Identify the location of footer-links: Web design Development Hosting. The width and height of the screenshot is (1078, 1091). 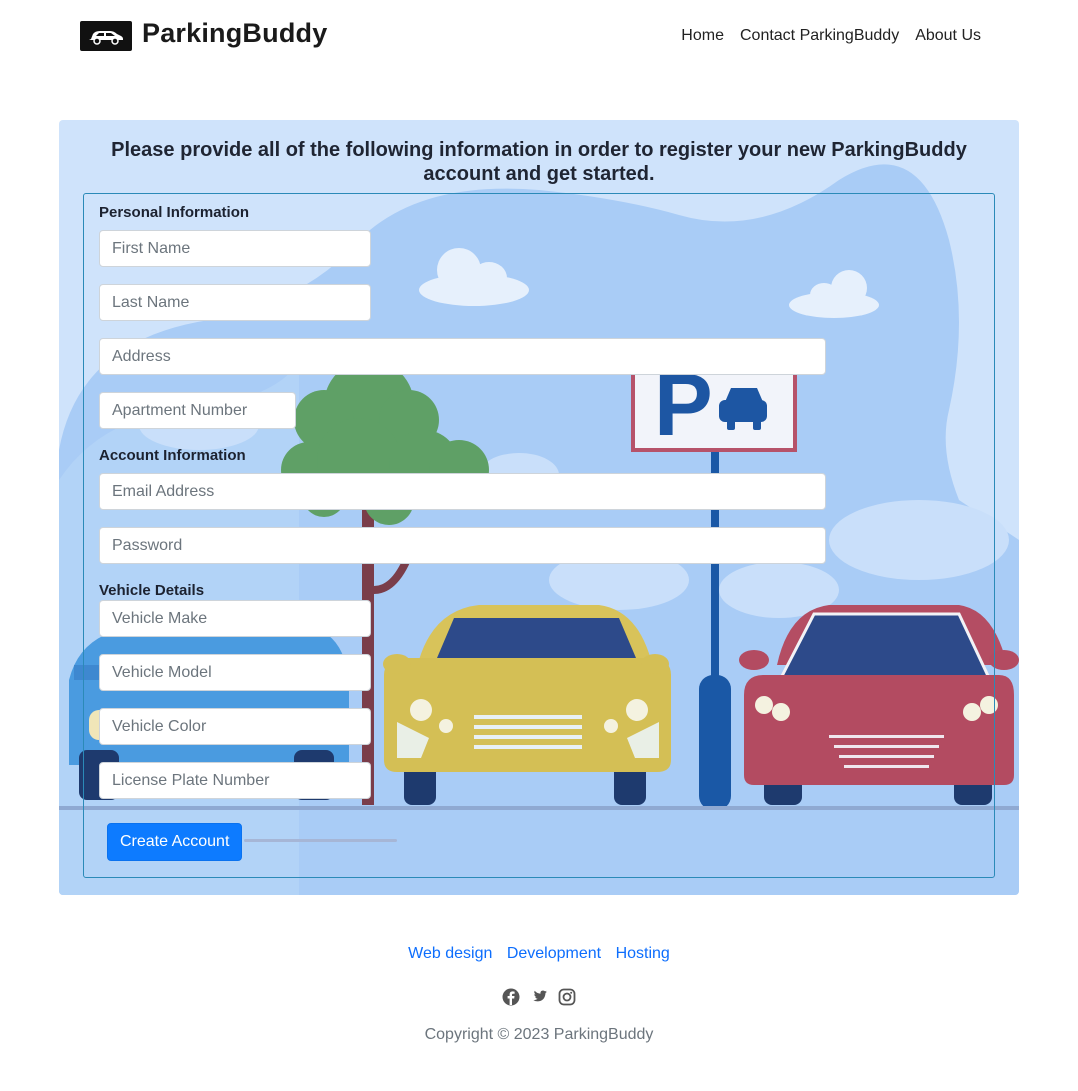
(539, 954).